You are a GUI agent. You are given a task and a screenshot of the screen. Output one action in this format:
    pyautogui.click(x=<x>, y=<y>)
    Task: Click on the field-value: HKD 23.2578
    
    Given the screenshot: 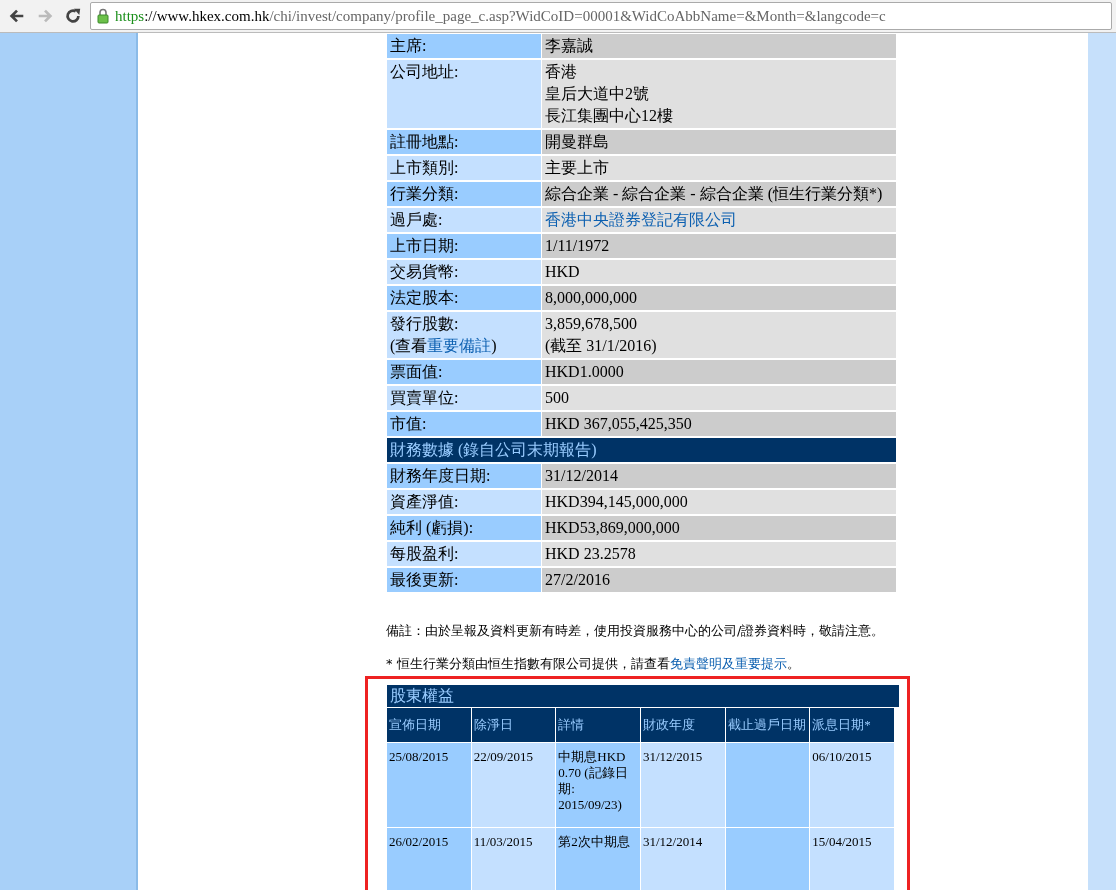 What is the action you would take?
    pyautogui.click(x=719, y=554)
    